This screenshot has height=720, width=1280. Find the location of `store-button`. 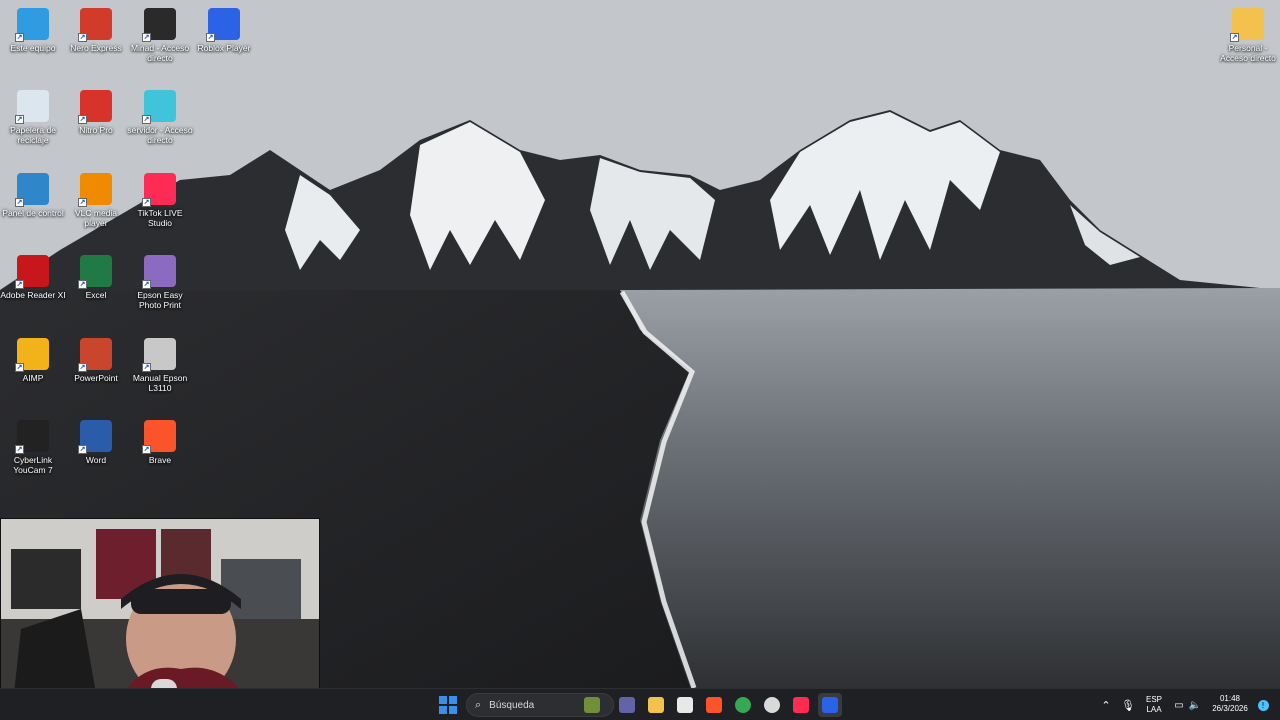

store-button is located at coordinates (685, 705).